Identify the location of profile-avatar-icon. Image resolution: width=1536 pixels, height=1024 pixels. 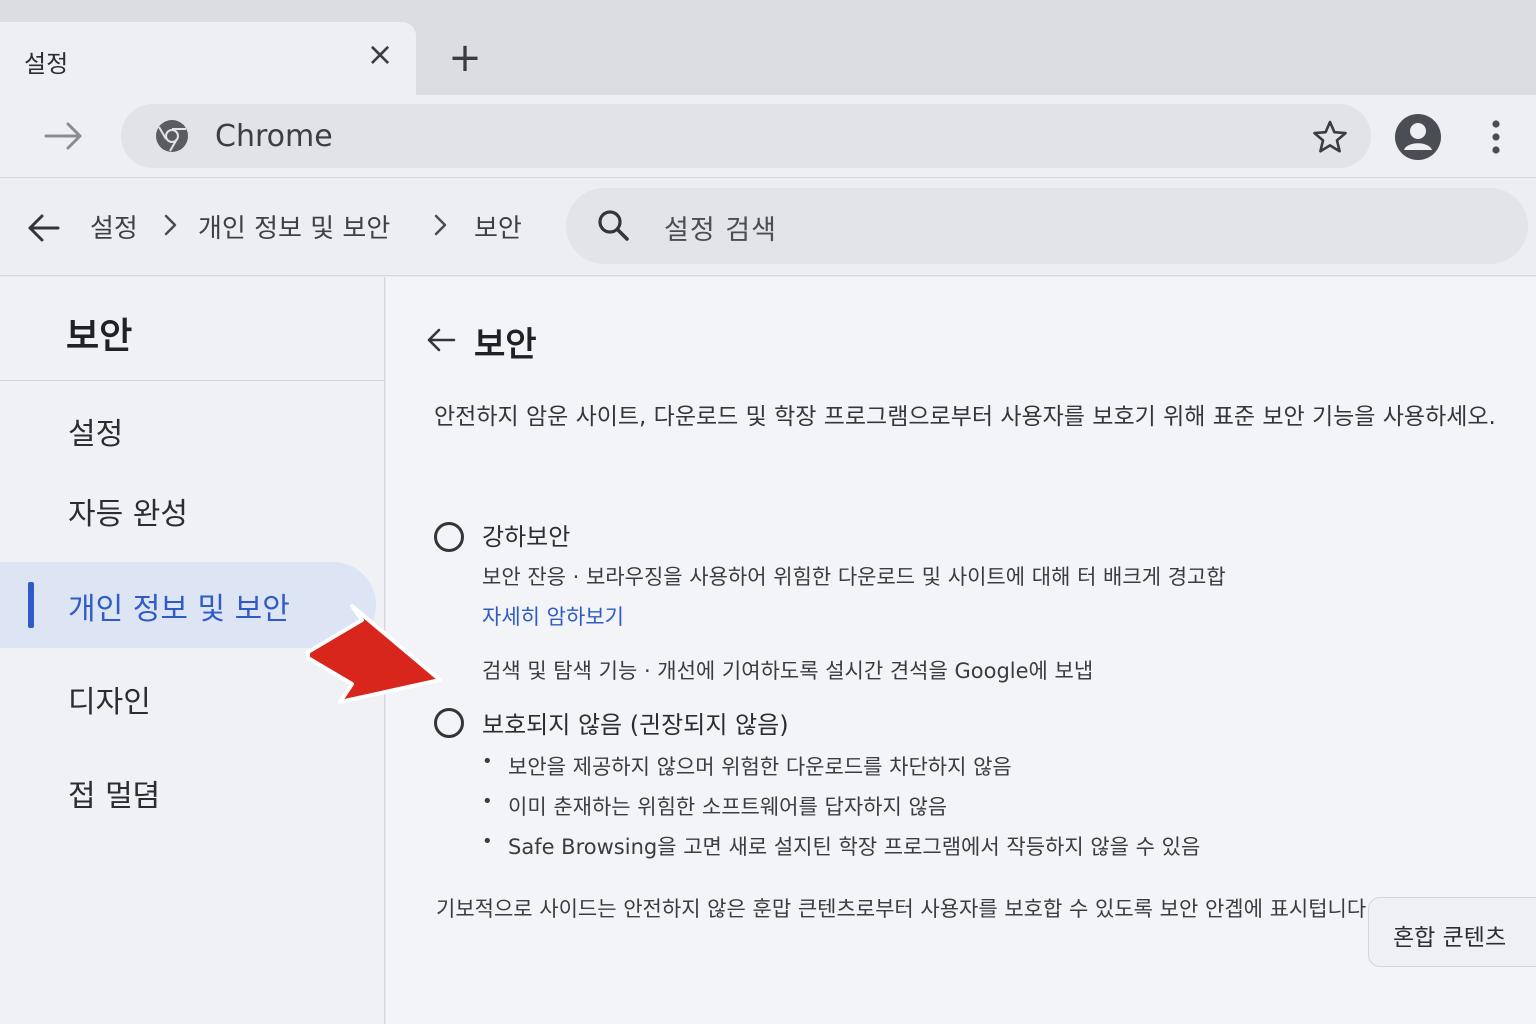
(1418, 137).